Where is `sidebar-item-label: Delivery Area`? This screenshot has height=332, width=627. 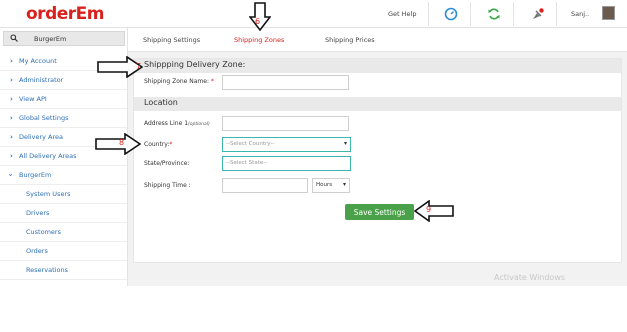 sidebar-item-label: Delivery Area is located at coordinates (41, 137).